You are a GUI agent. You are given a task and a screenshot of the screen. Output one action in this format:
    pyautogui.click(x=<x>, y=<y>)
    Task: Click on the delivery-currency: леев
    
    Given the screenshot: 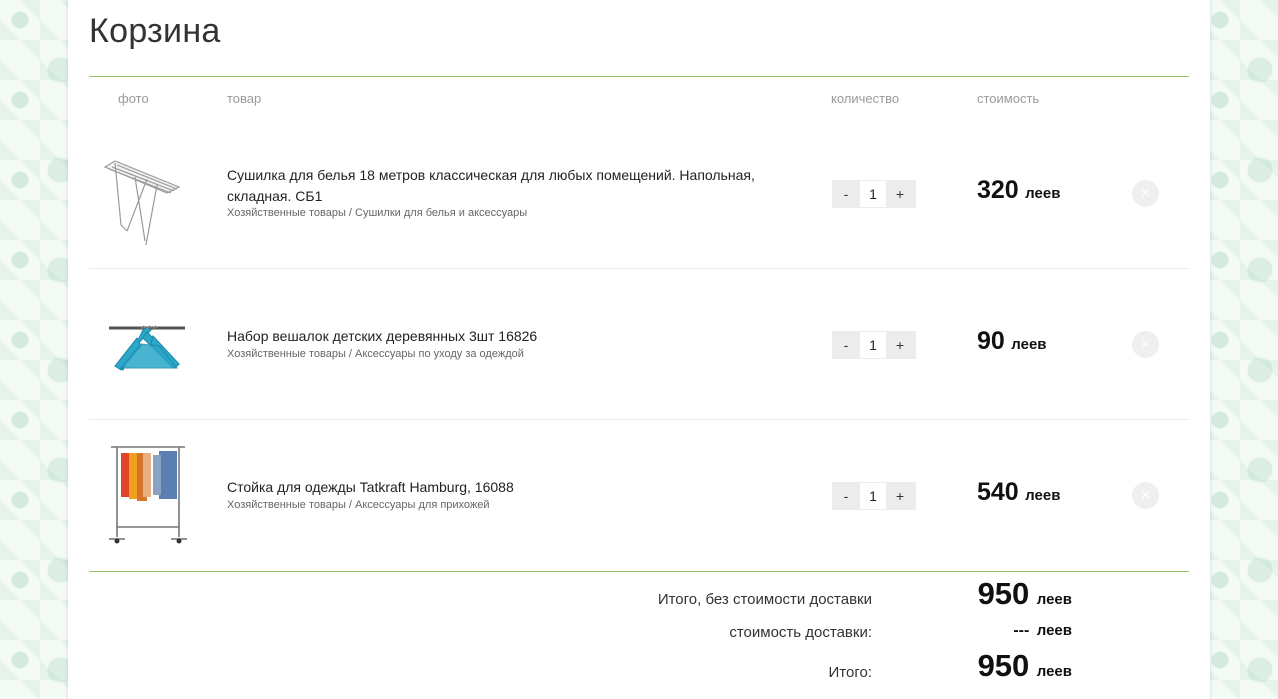 What is the action you would take?
    pyautogui.click(x=1054, y=630)
    